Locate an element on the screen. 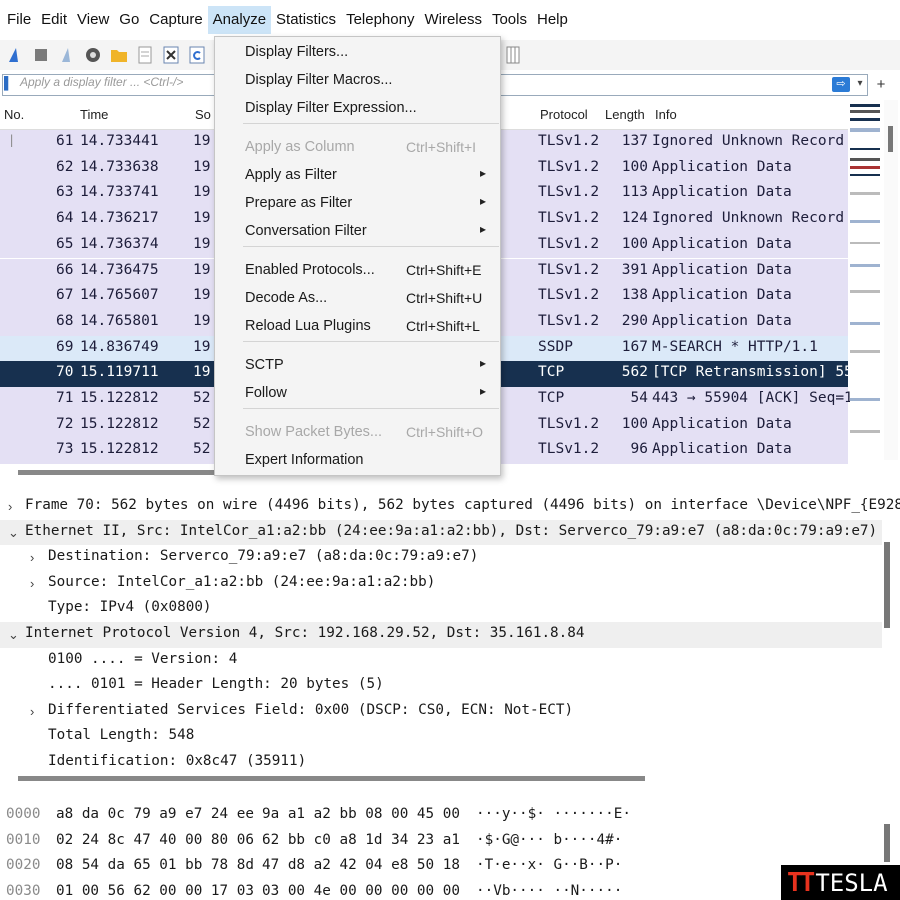 Image resolution: width=900 pixels, height=900 pixels. open-folder-icon is located at coordinates (119, 55).